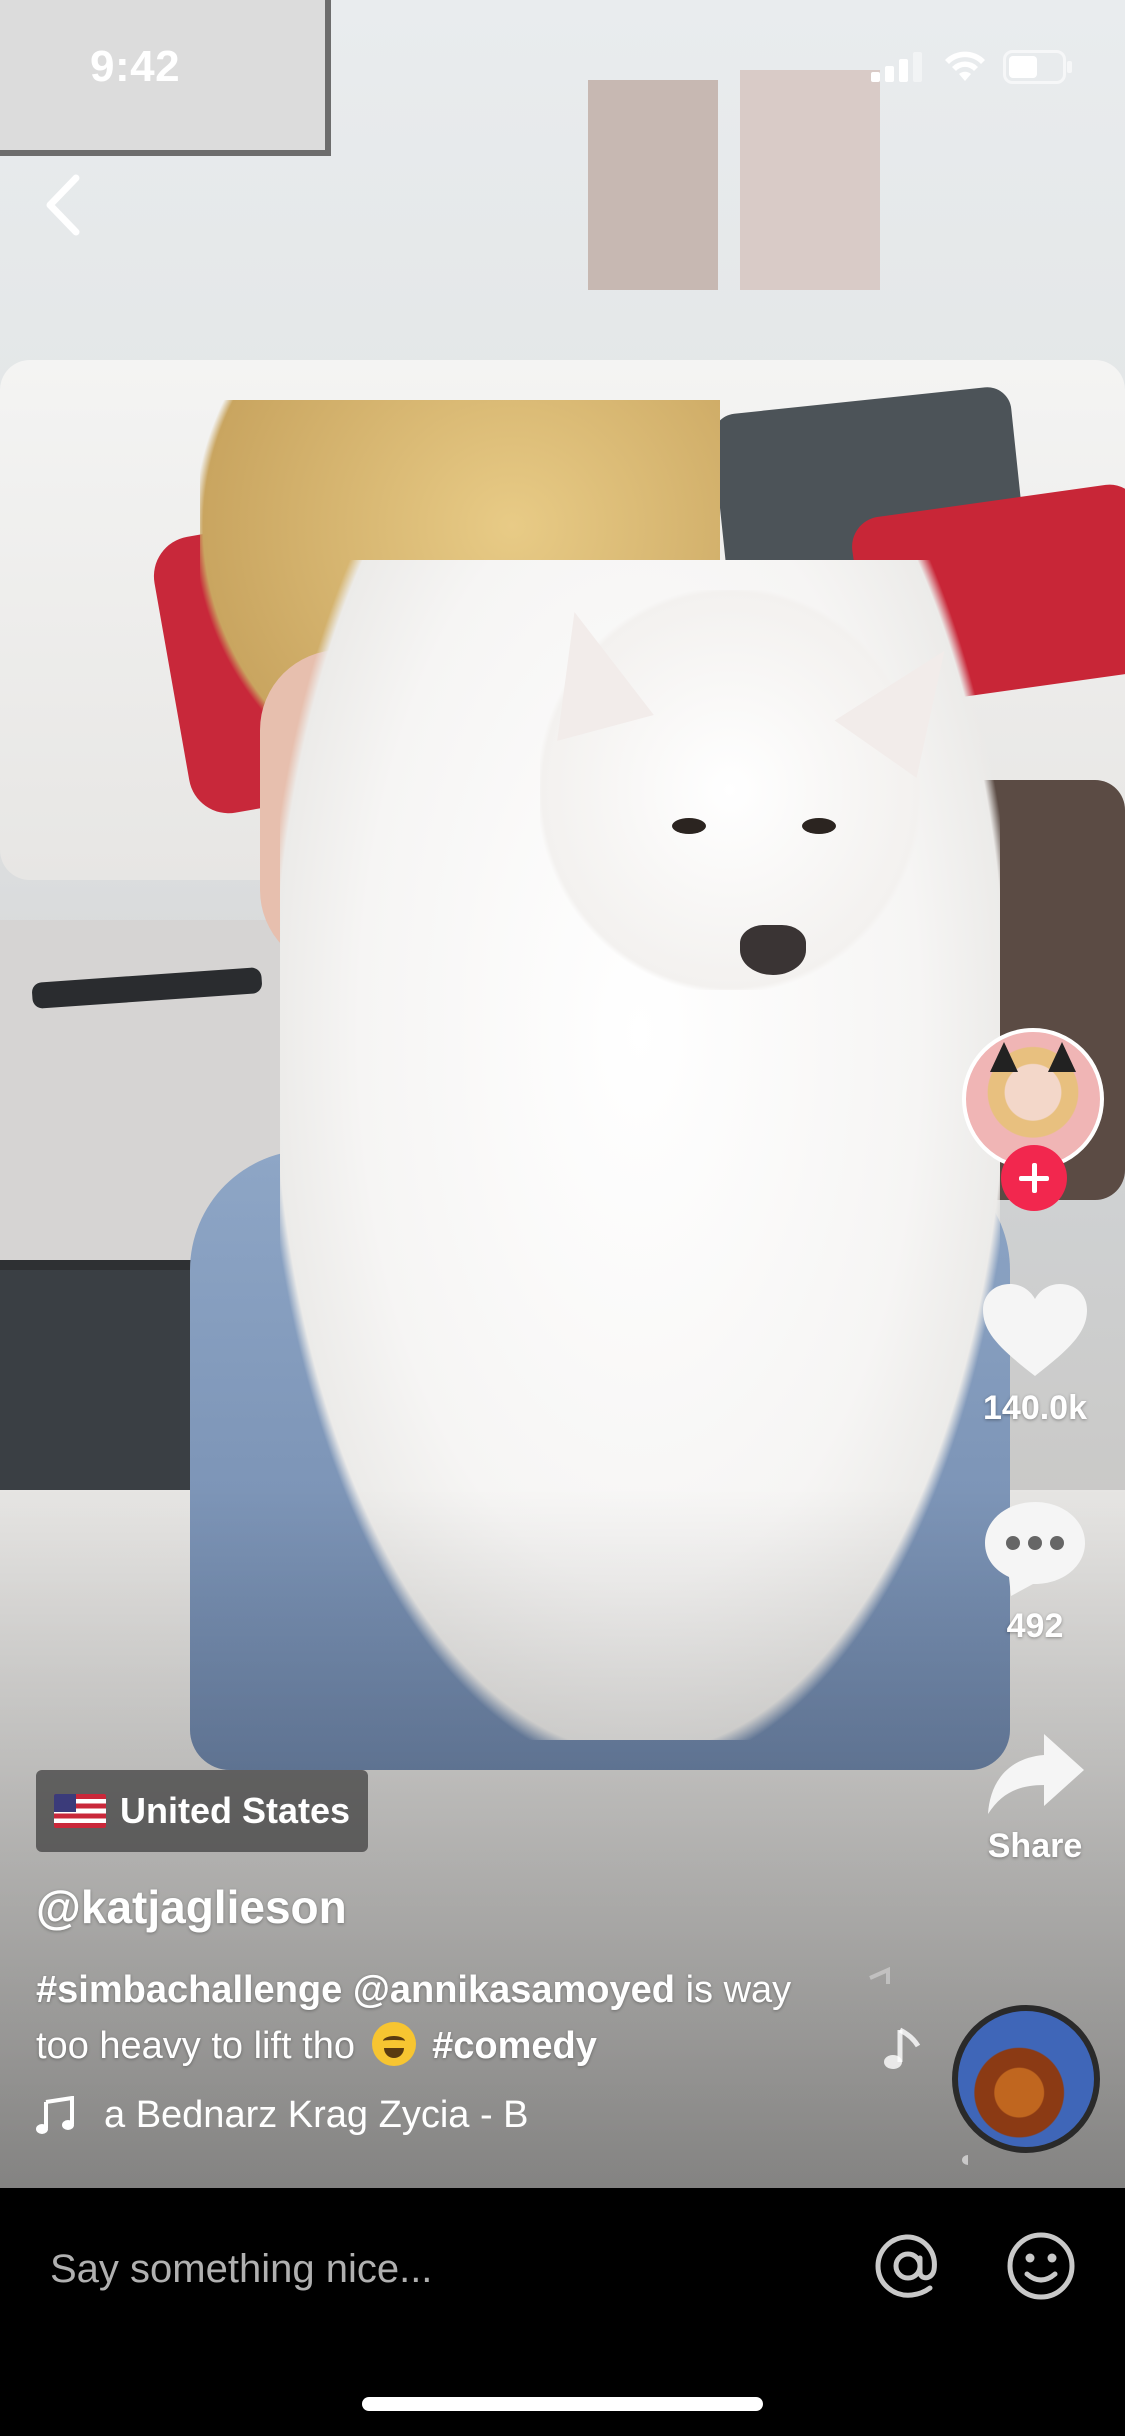 The image size is (1125, 2436). I want to click on hashtag-link: #simbachallenge, so click(189, 1990).